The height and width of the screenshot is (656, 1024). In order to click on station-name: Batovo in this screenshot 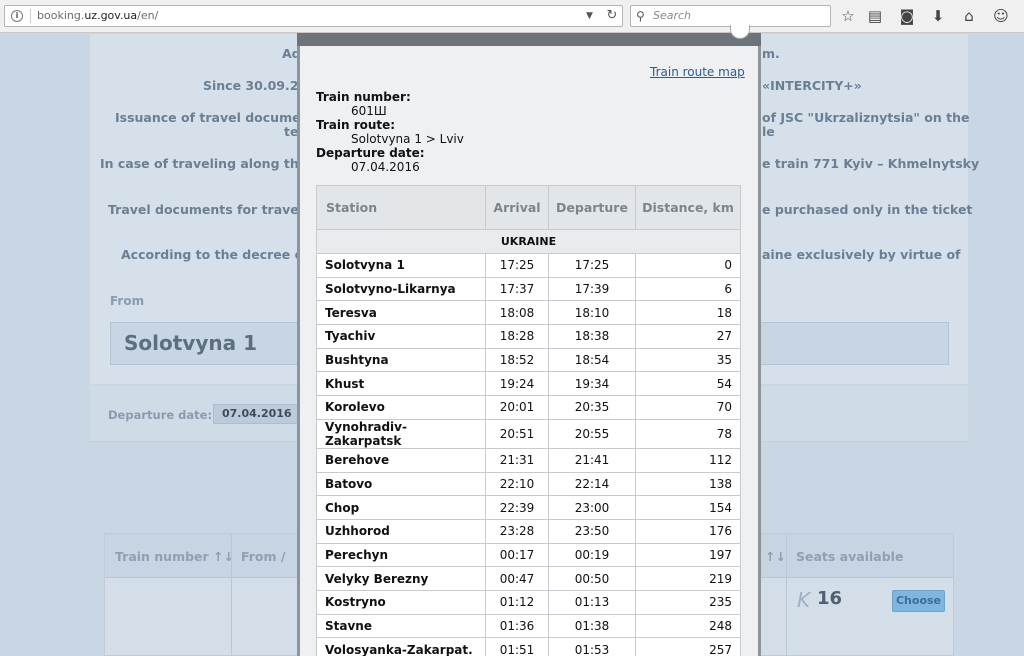, I will do `click(401, 484)`.